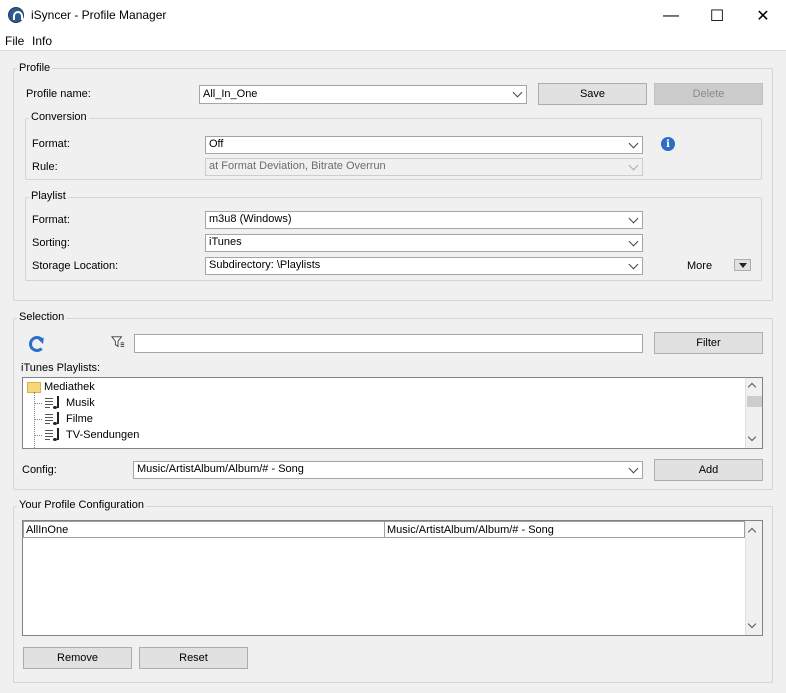 The image size is (786, 693). I want to click on tree-scrollbar, so click(753, 413).